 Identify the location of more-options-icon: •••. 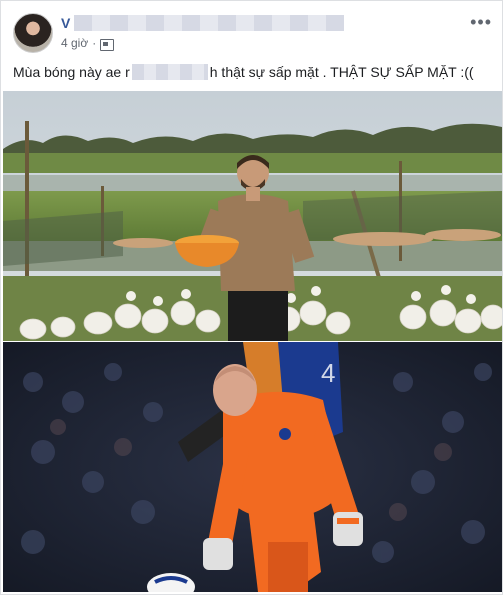
(481, 22).